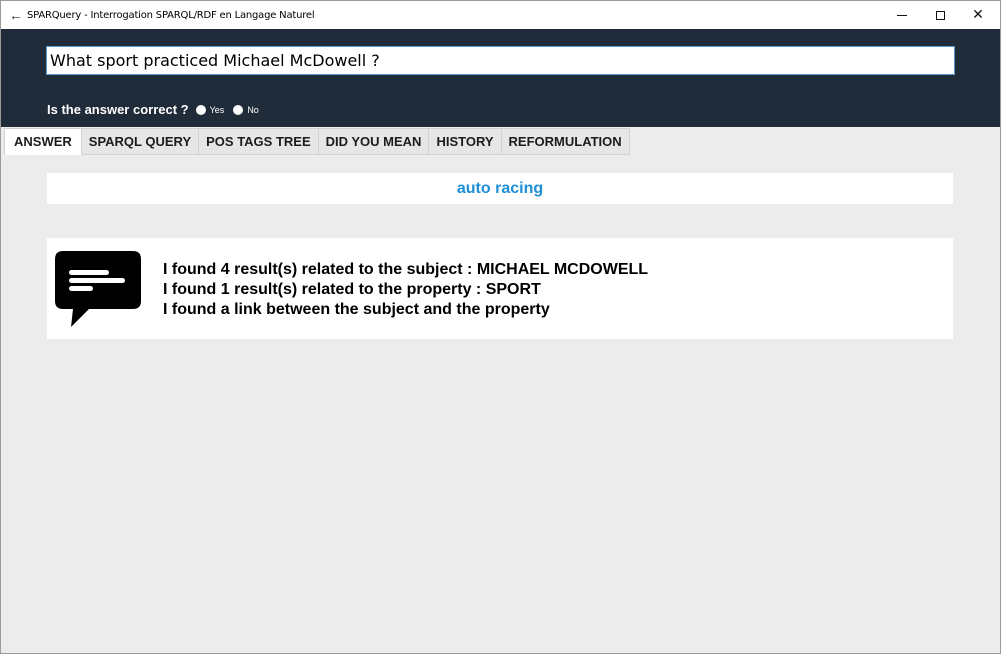 The height and width of the screenshot is (654, 1001). I want to click on maximize-button, so click(940, 15).